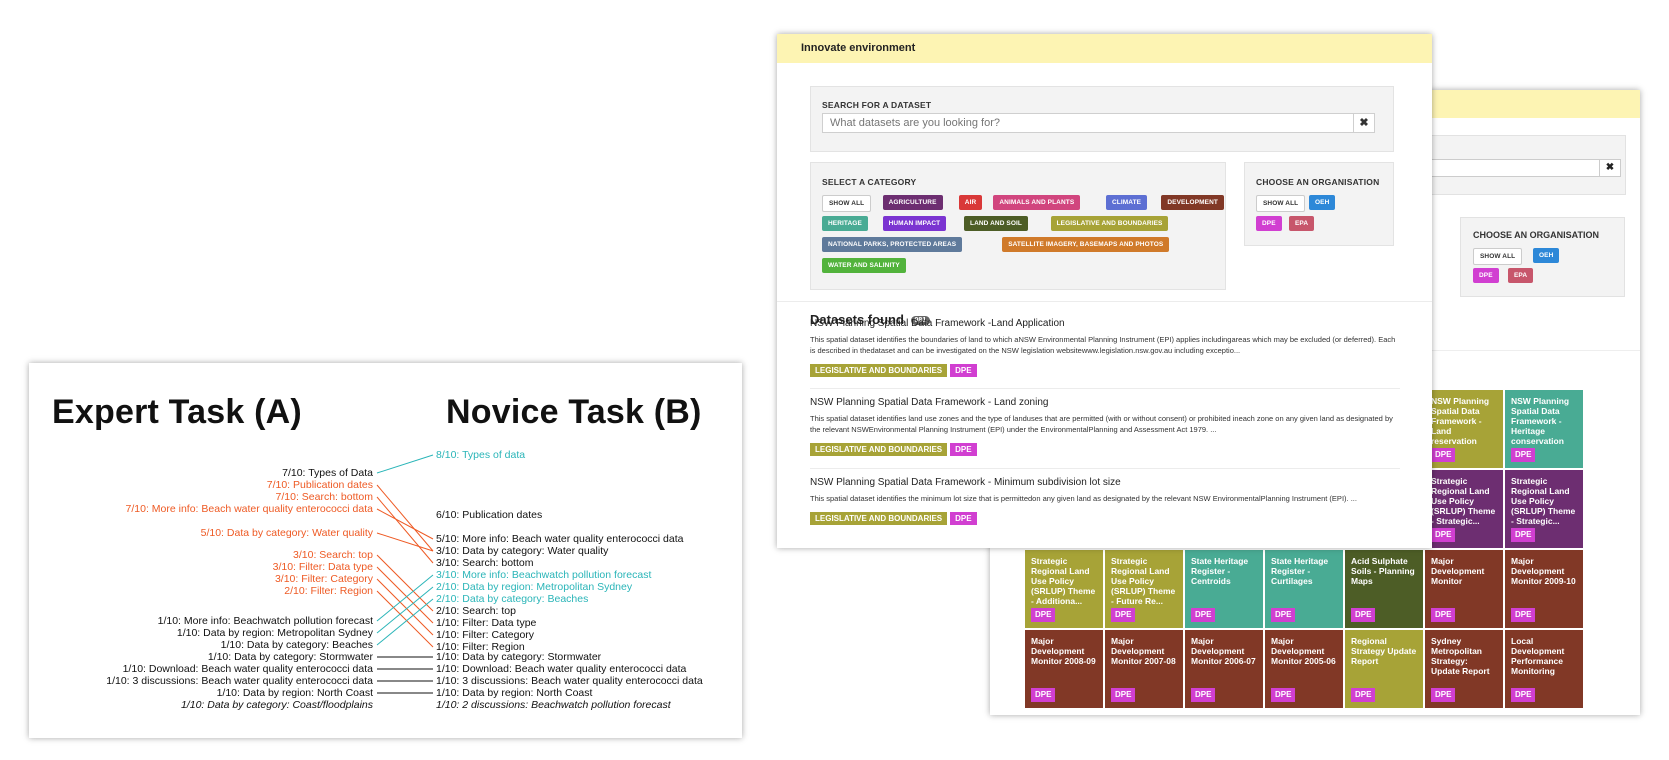  What do you see at coordinates (1109, 223) in the screenshot?
I see `category-tag-legislative-and-boundaries: LEGISLATIVE AND BOUNDARIES` at bounding box center [1109, 223].